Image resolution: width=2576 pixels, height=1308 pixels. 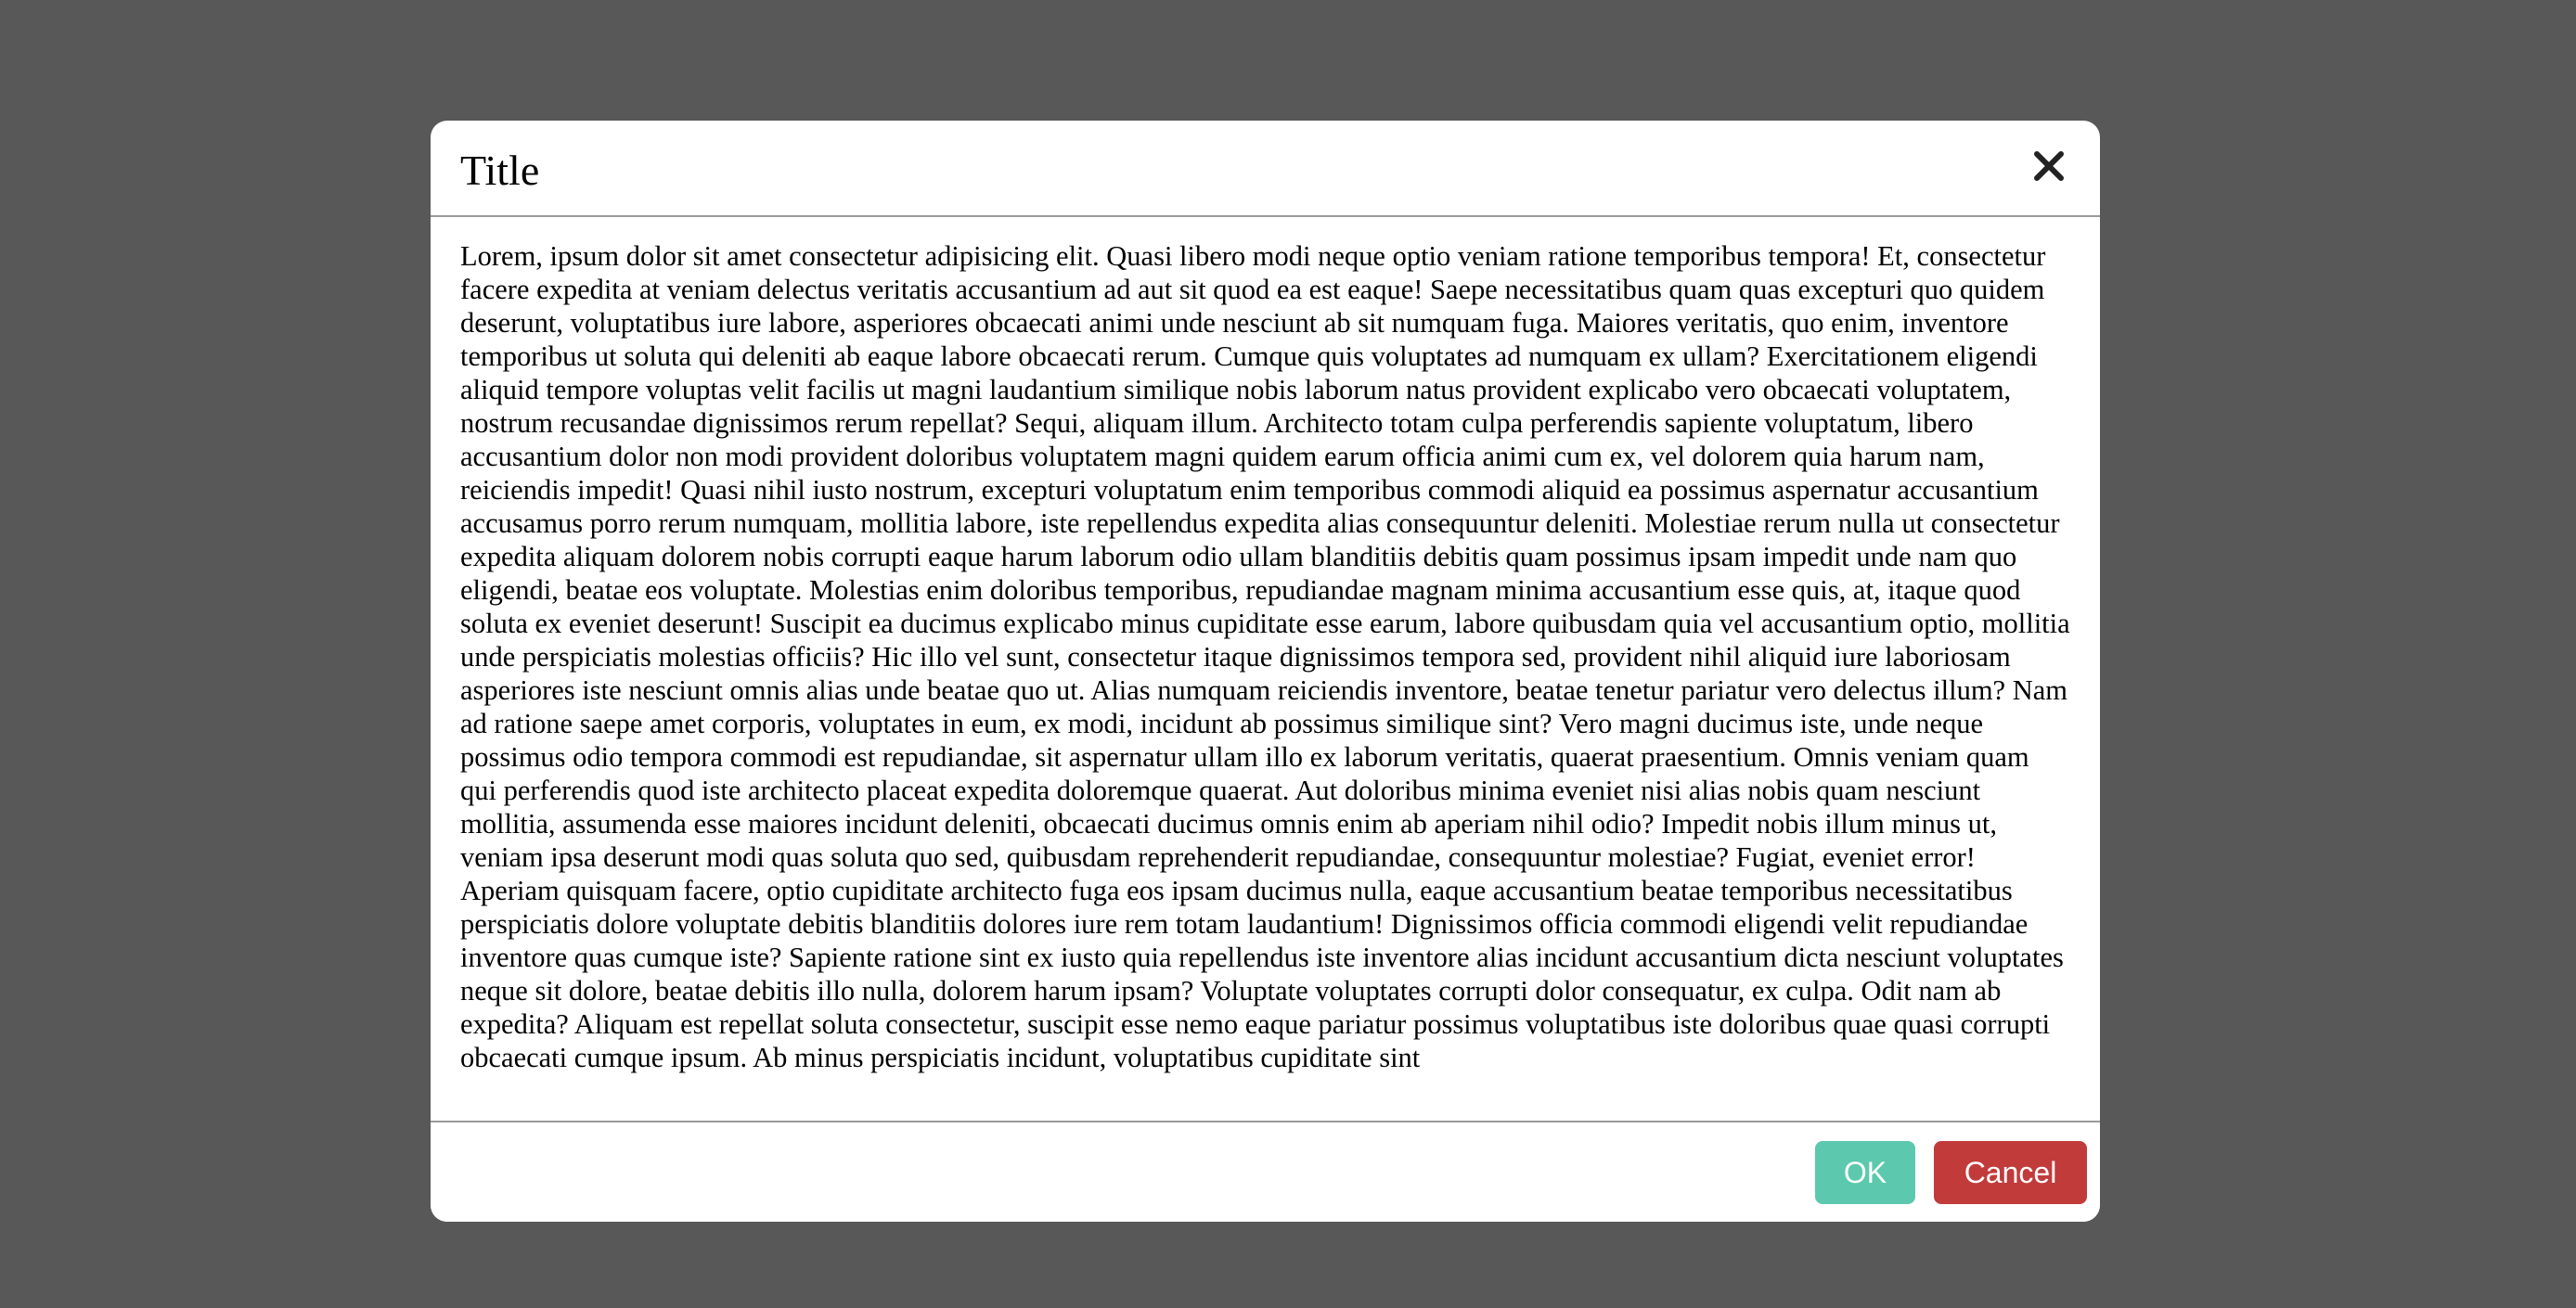 What do you see at coordinates (1865, 1172) in the screenshot?
I see `ok-button: OK` at bounding box center [1865, 1172].